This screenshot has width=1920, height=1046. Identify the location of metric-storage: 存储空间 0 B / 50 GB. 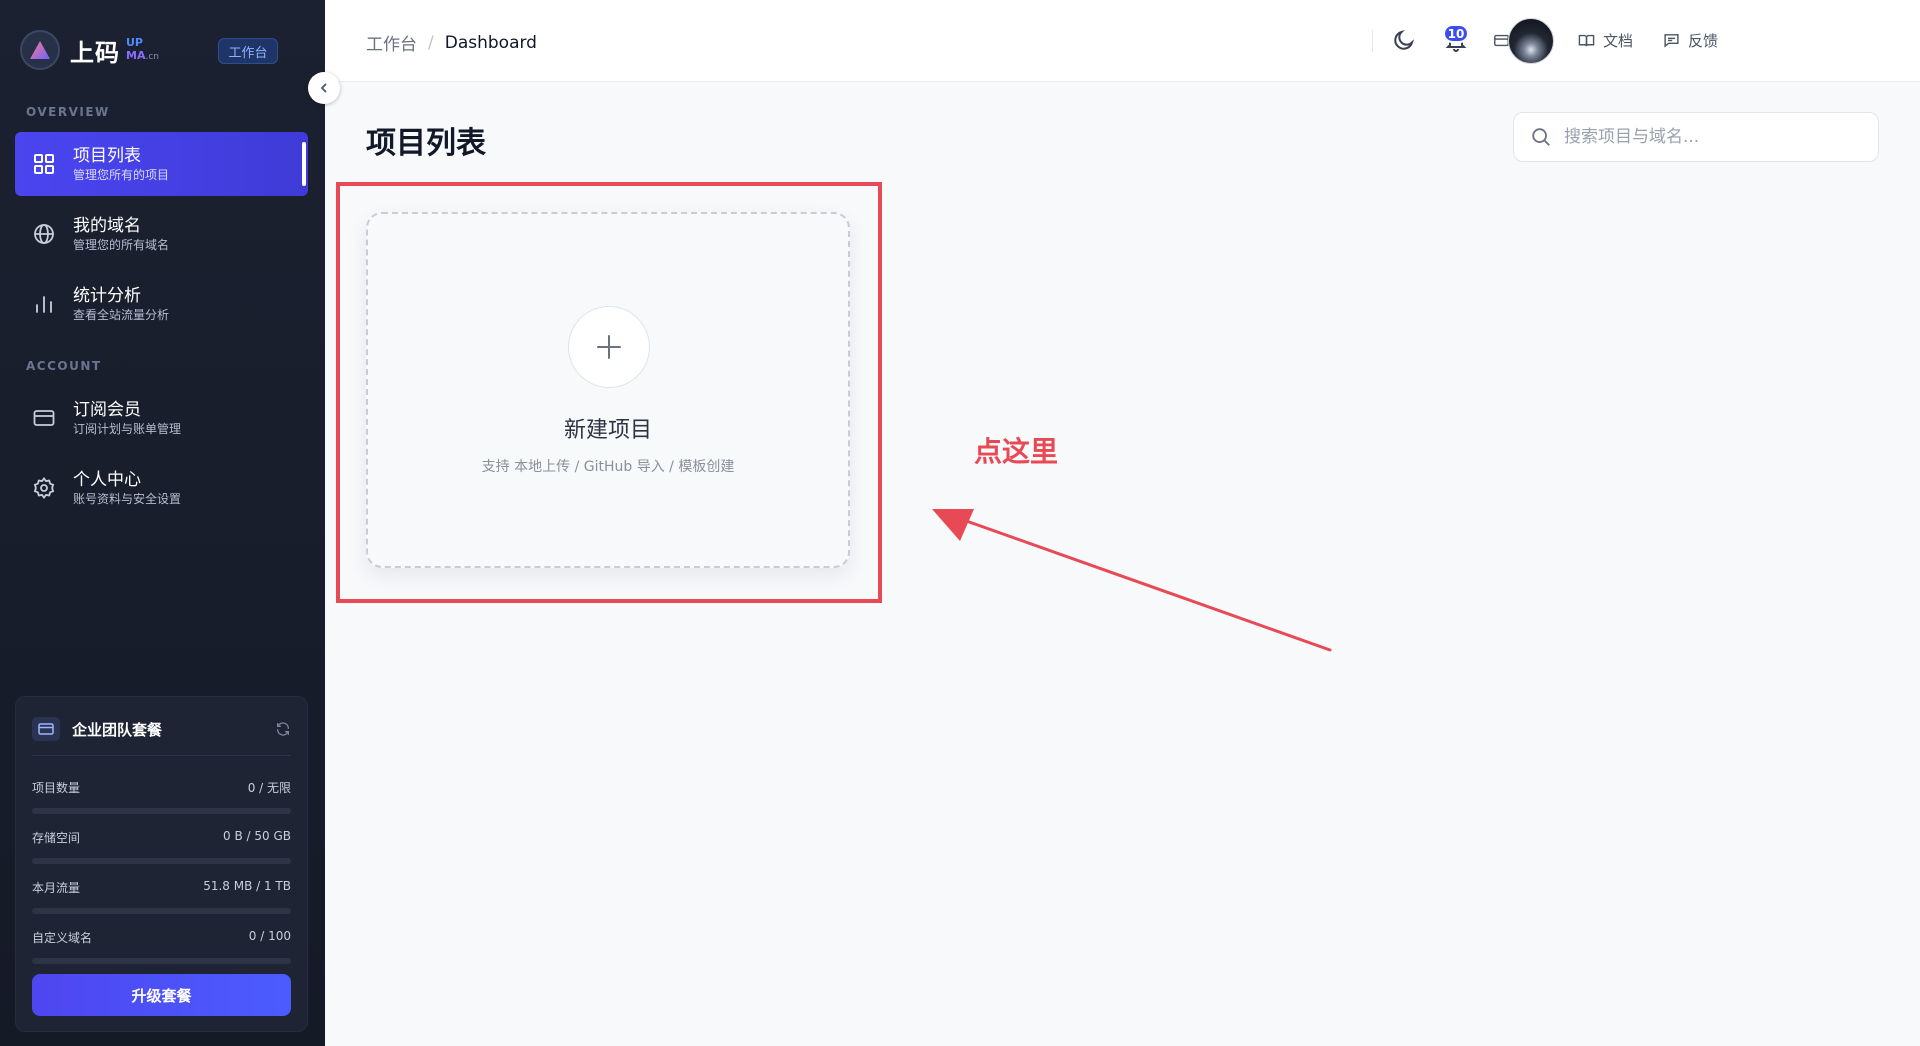
(161, 849).